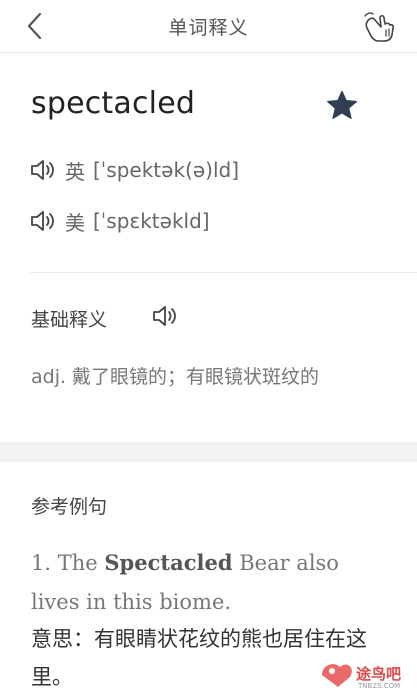  I want to click on pronunciation-uk: 英 [ˈspektək(ə)ld], so click(134, 170).